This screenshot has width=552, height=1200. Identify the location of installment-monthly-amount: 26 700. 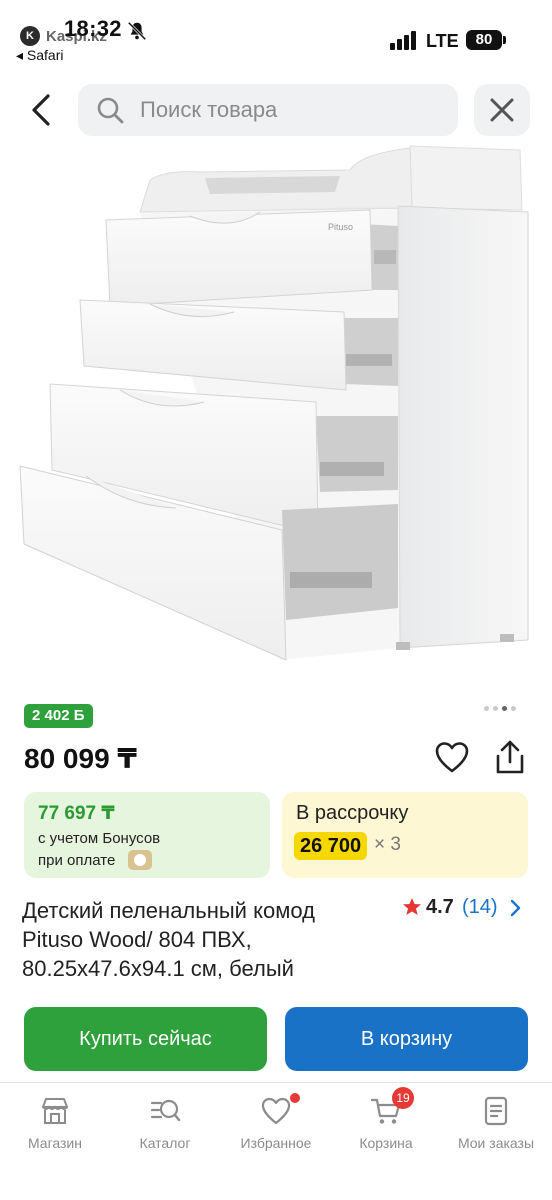
(331, 846).